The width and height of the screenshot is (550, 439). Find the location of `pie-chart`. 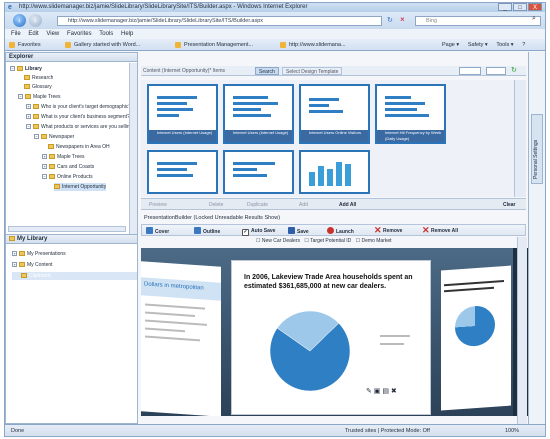

pie-chart is located at coordinates (310, 351).